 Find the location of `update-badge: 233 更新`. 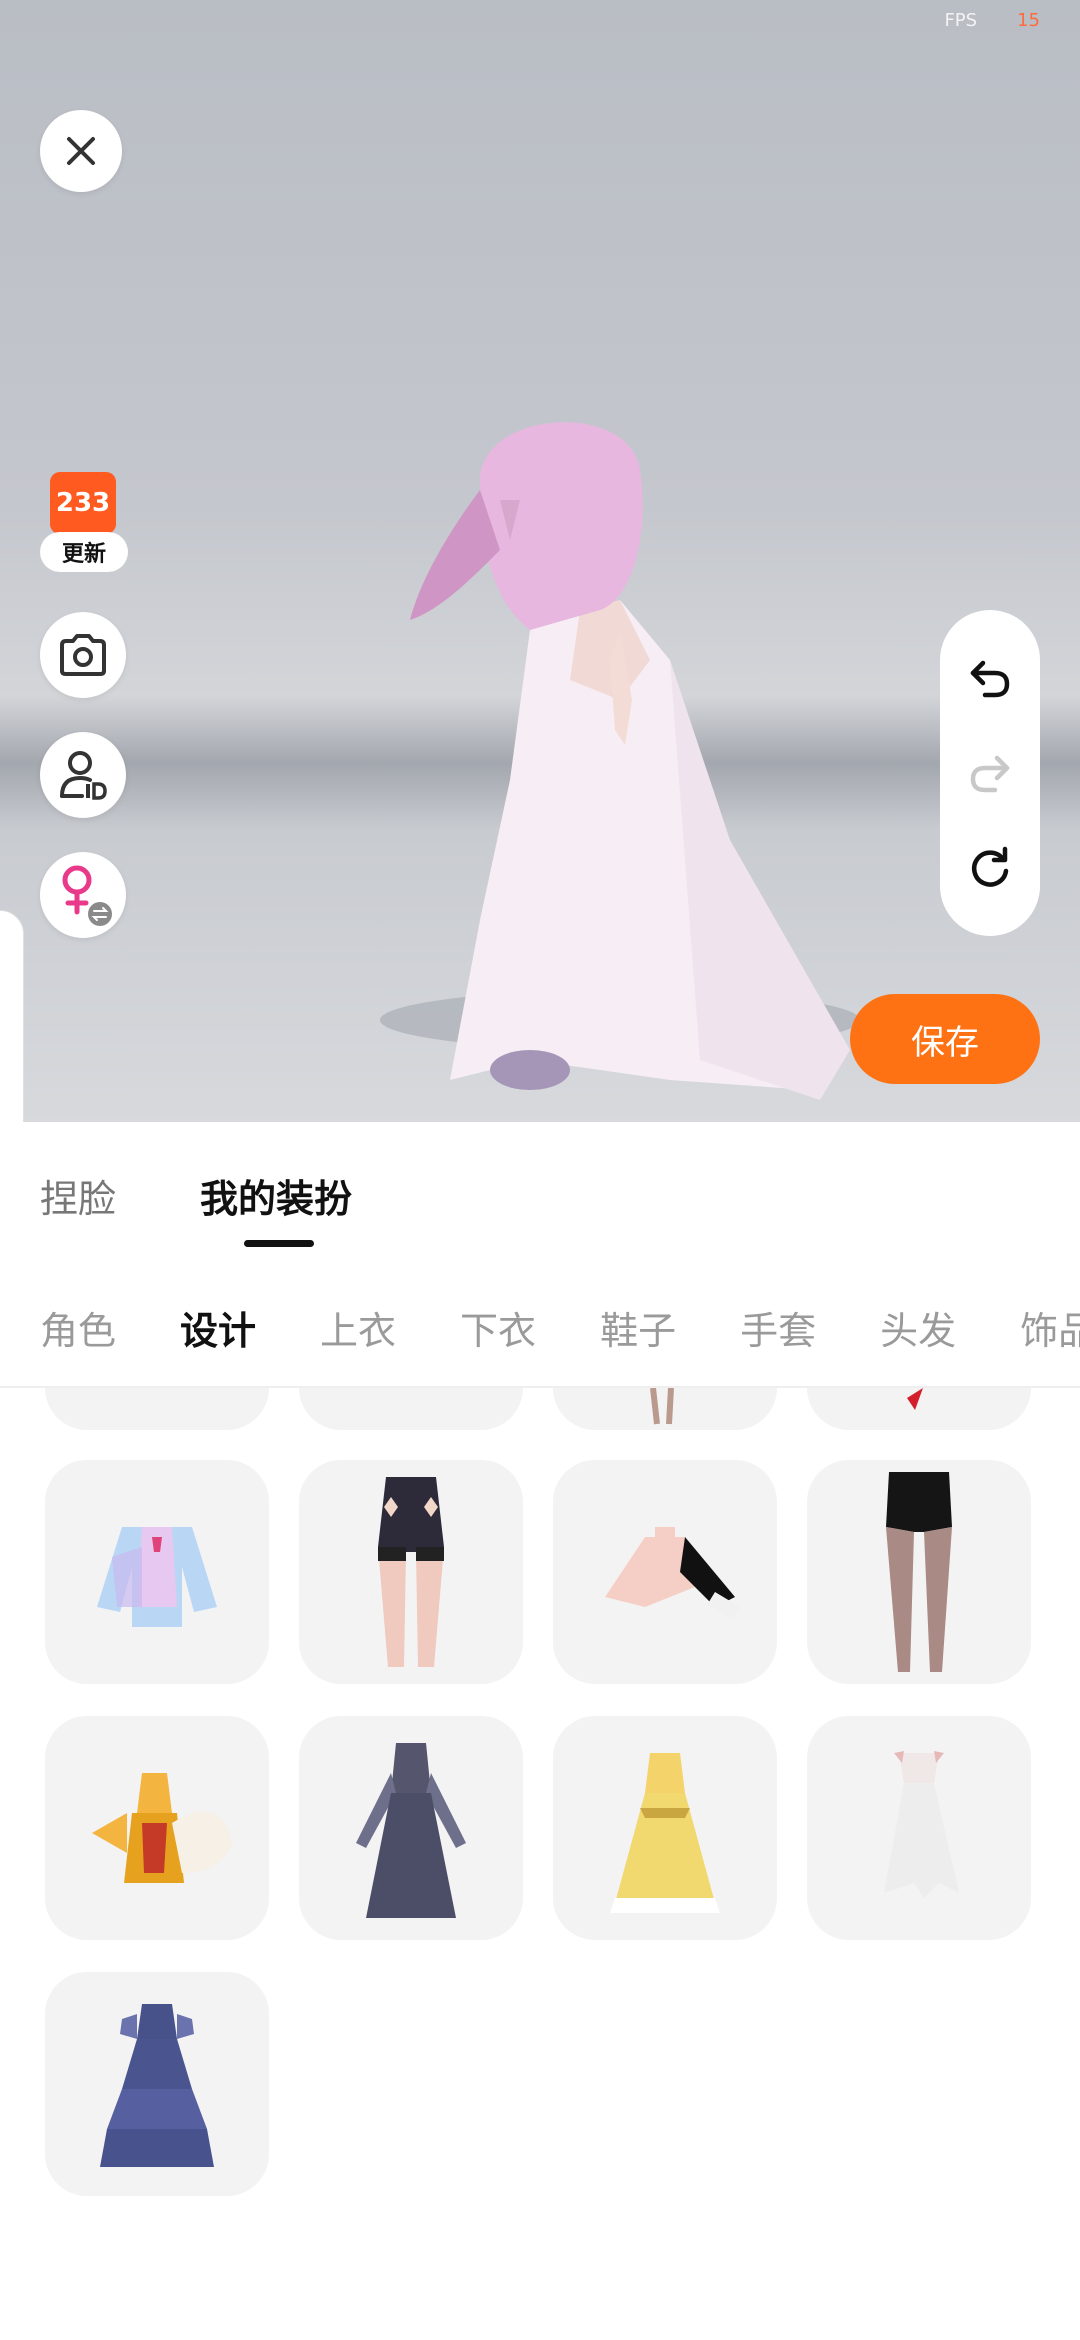

update-badge: 233 更新 is located at coordinates (84, 524).